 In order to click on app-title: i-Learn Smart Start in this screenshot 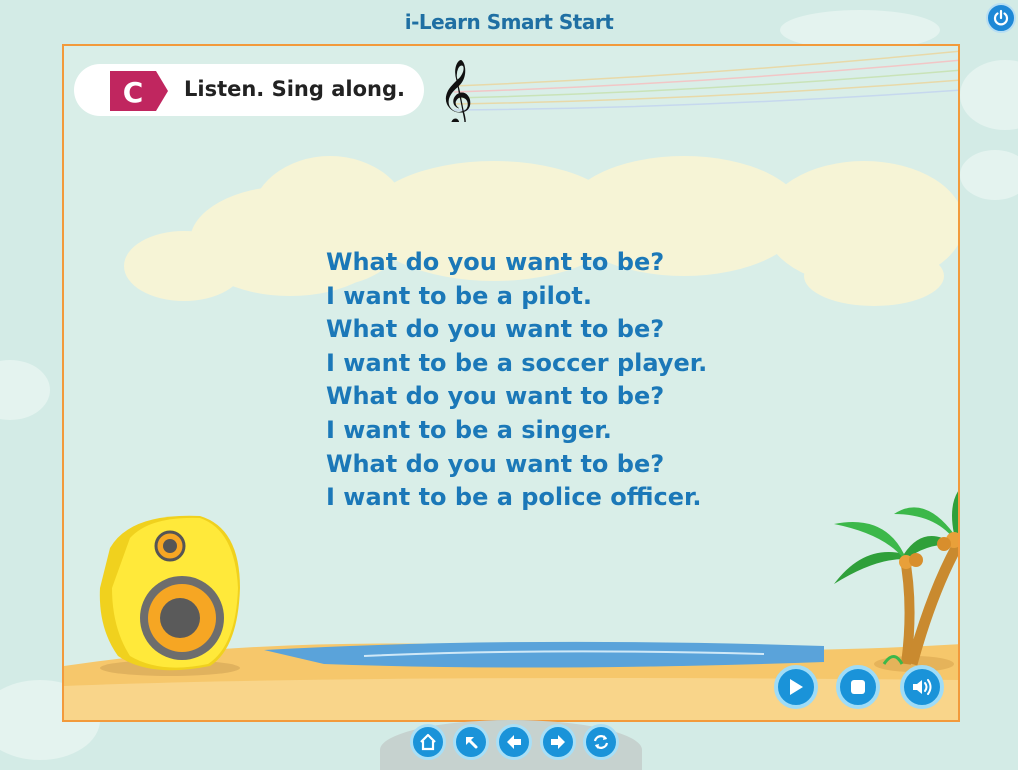, I will do `click(509, 22)`.